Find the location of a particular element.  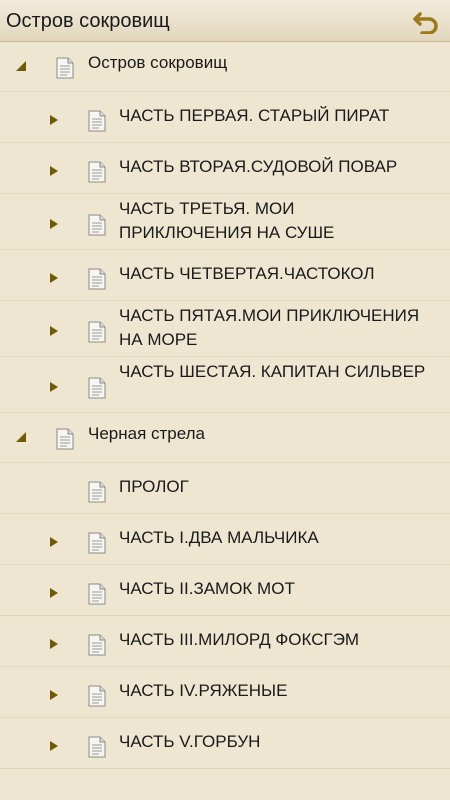

chapter-label: ЧАСТЬ I.ДВА МАЛЬЧИКА is located at coordinates (219, 537).